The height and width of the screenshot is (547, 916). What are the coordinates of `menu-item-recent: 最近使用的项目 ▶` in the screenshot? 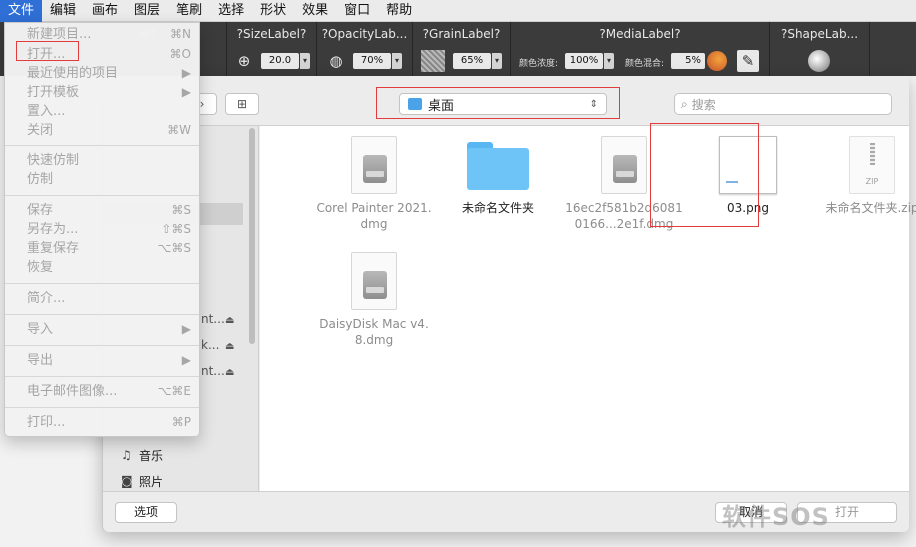 It's located at (102, 73).